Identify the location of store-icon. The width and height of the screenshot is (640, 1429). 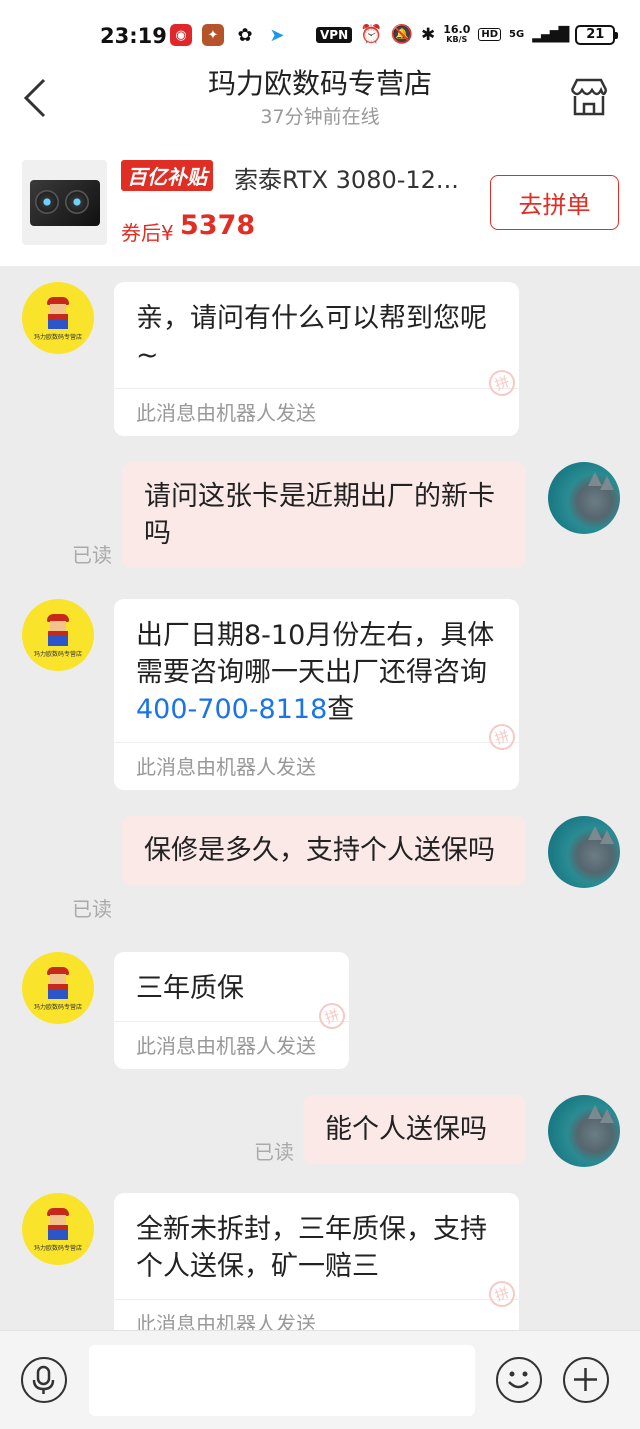
(589, 97).